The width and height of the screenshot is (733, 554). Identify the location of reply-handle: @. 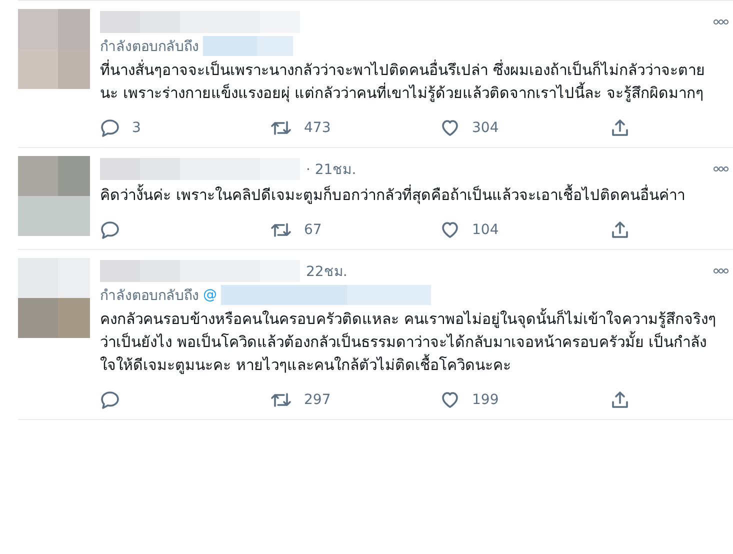
(210, 295).